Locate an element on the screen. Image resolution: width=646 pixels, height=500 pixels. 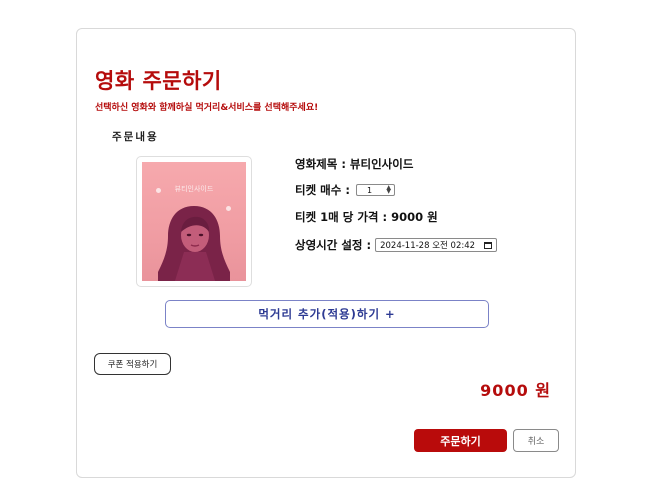
movie-title-text: 영화제목 : 뷰티인사이드 is located at coordinates (354, 164).